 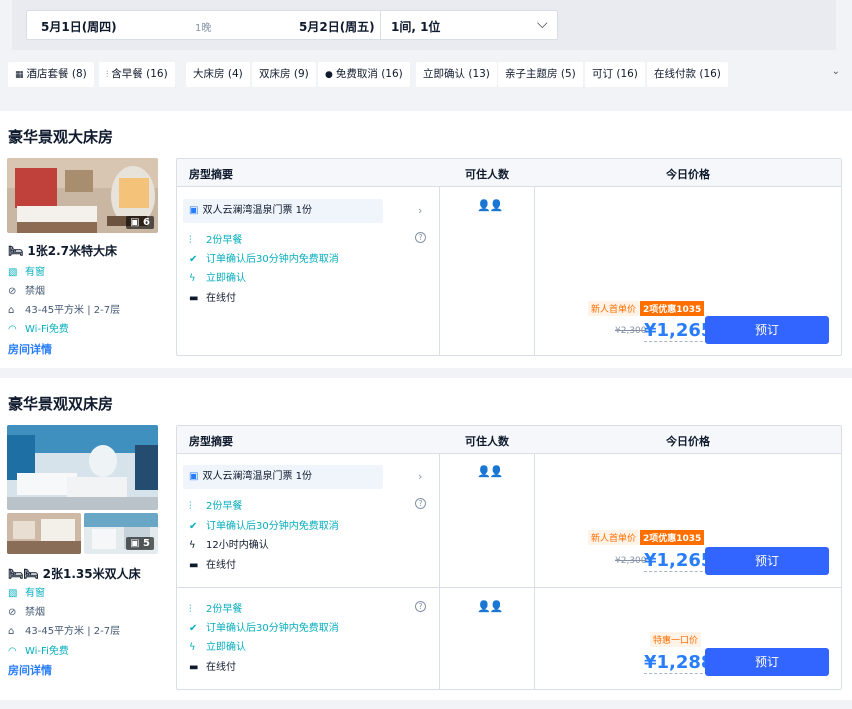 What do you see at coordinates (329, 75) in the screenshot?
I see `check-circle-icon: ●` at bounding box center [329, 75].